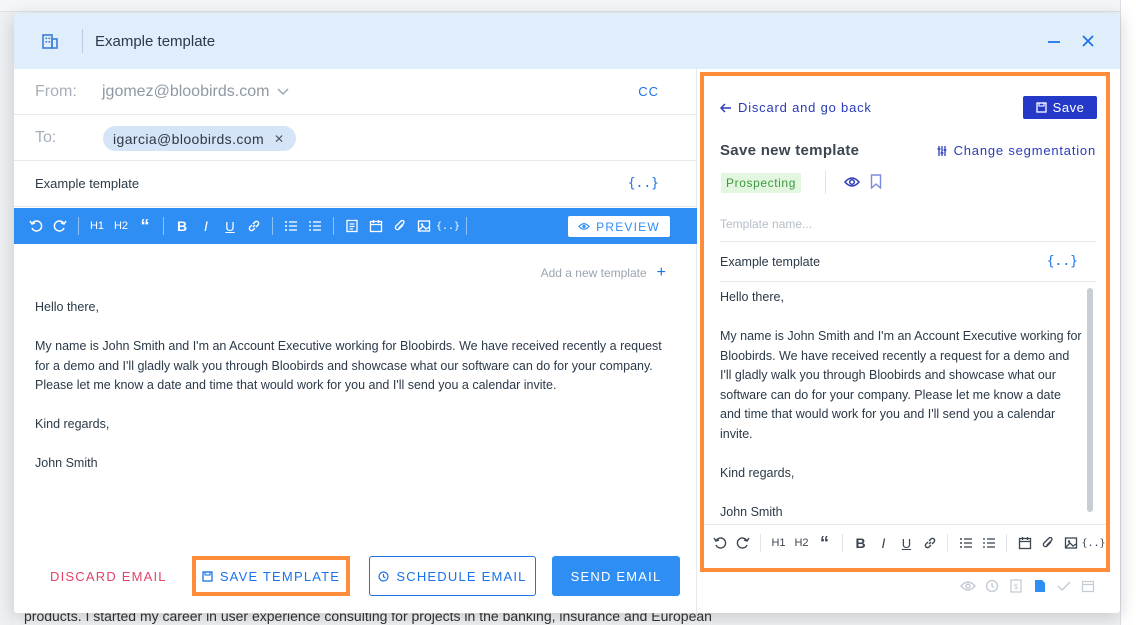  Describe the element at coordinates (50, 41) in the screenshot. I see `building-icon` at that location.